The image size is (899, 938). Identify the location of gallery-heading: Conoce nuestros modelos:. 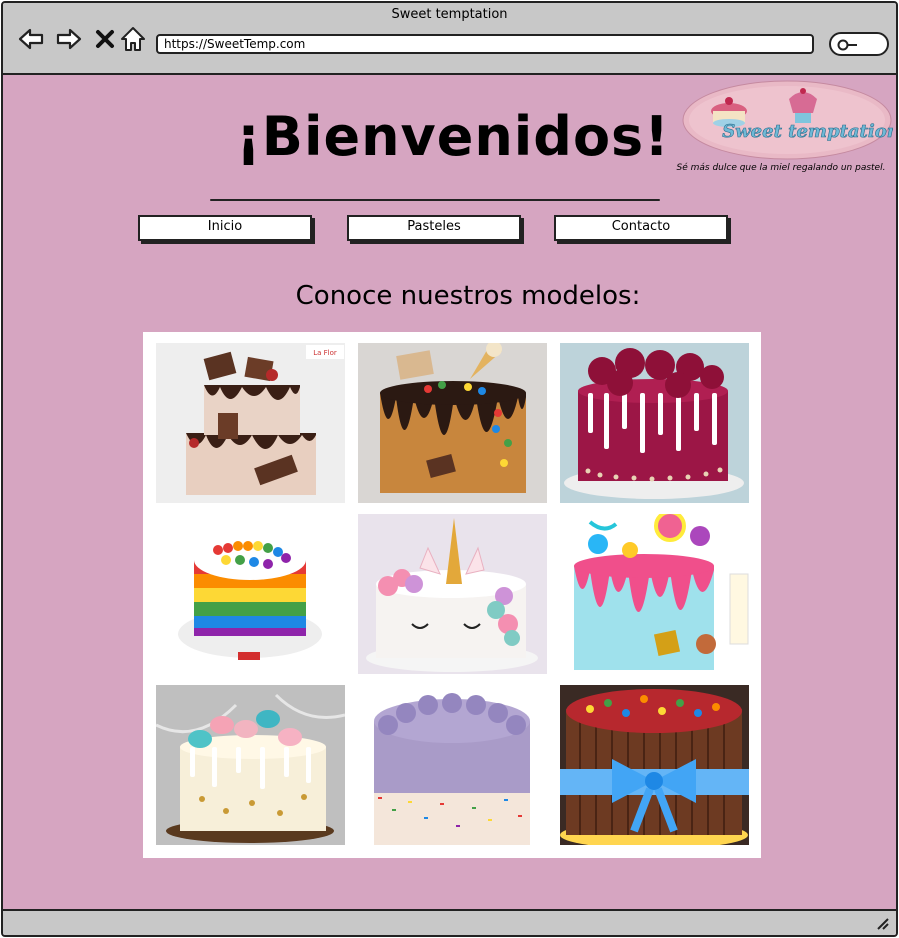
(468, 296).